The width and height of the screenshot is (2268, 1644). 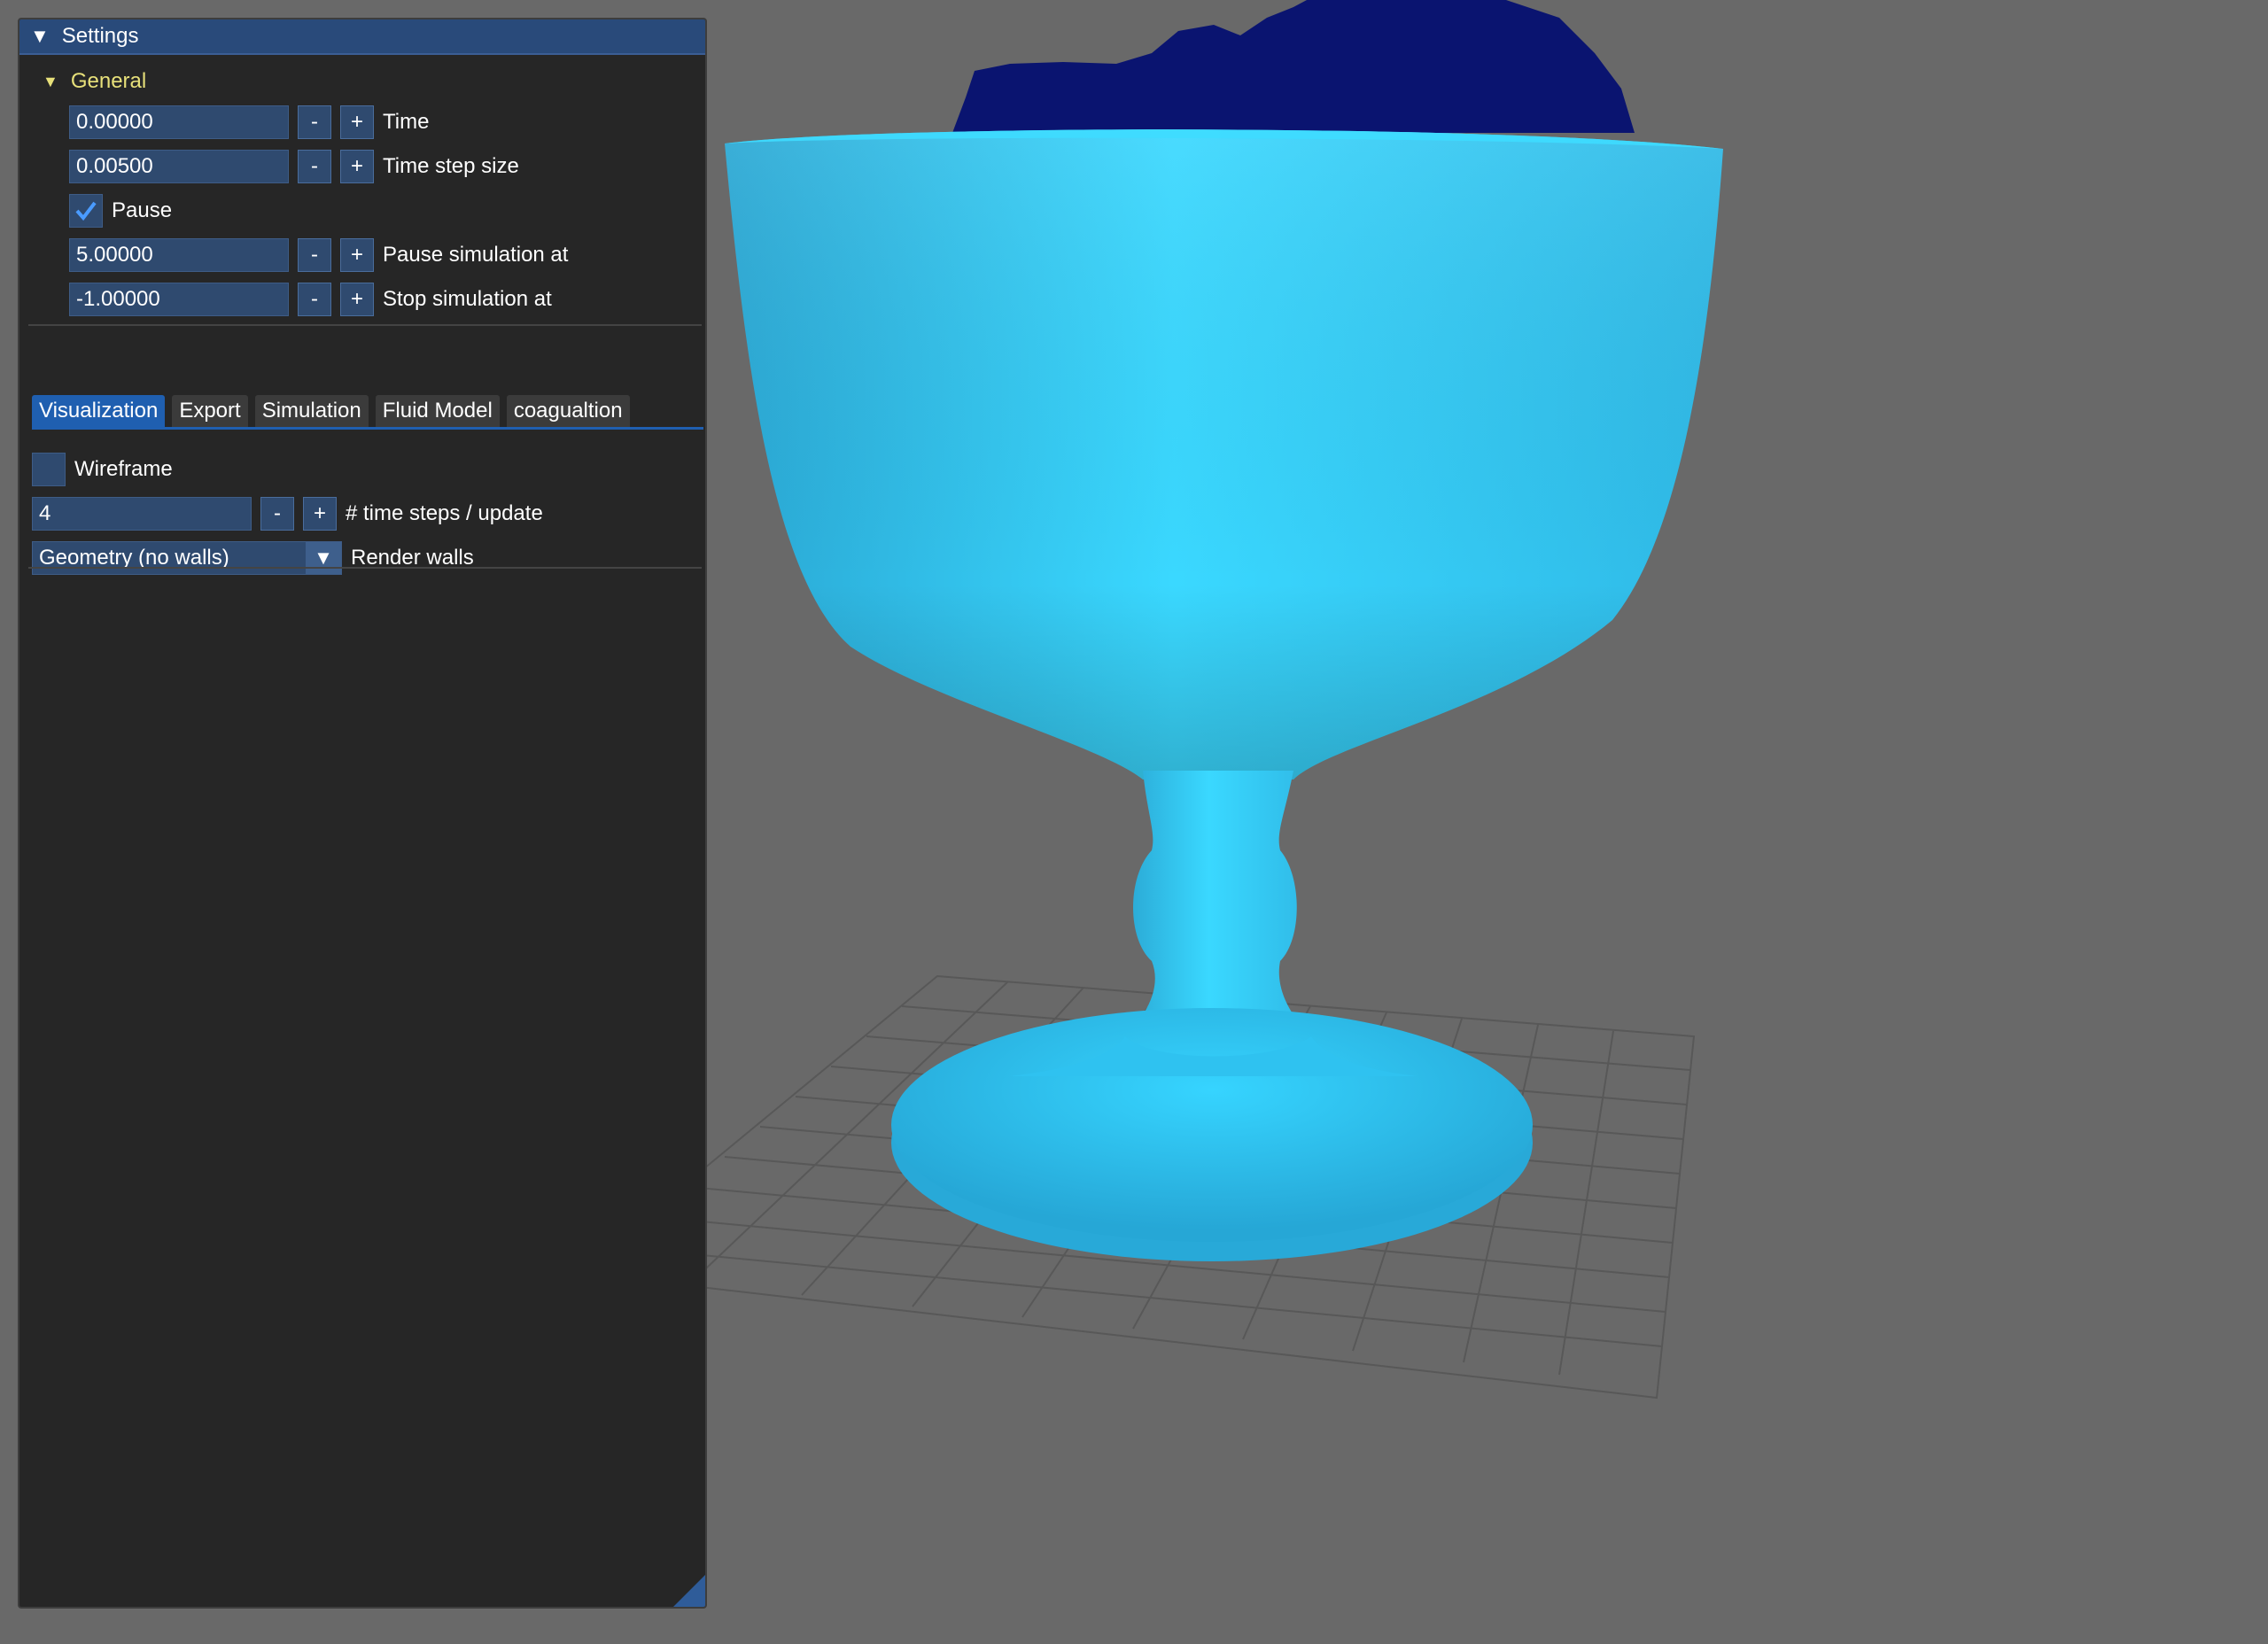 What do you see at coordinates (357, 299) in the screenshot?
I see `stop-at-increment-button: +` at bounding box center [357, 299].